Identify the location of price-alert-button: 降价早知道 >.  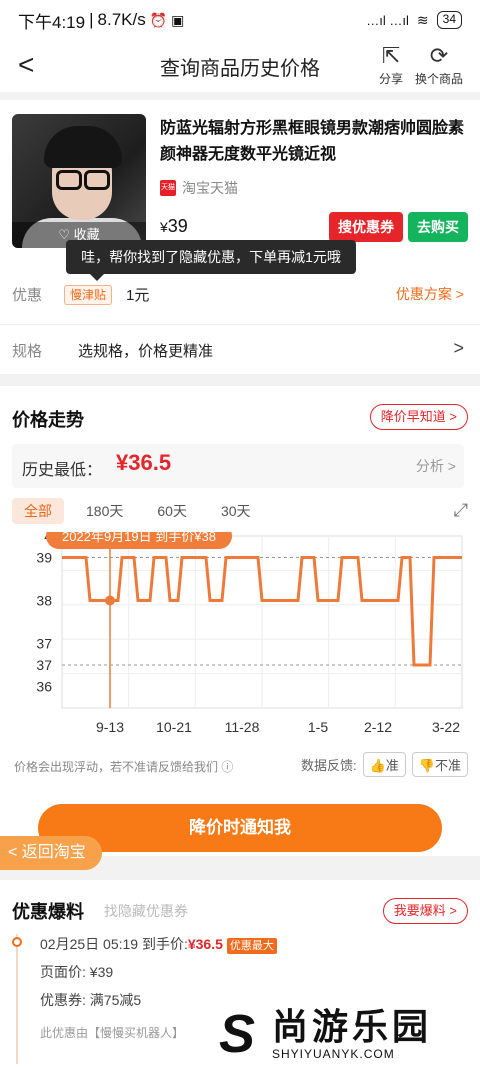
(418, 417).